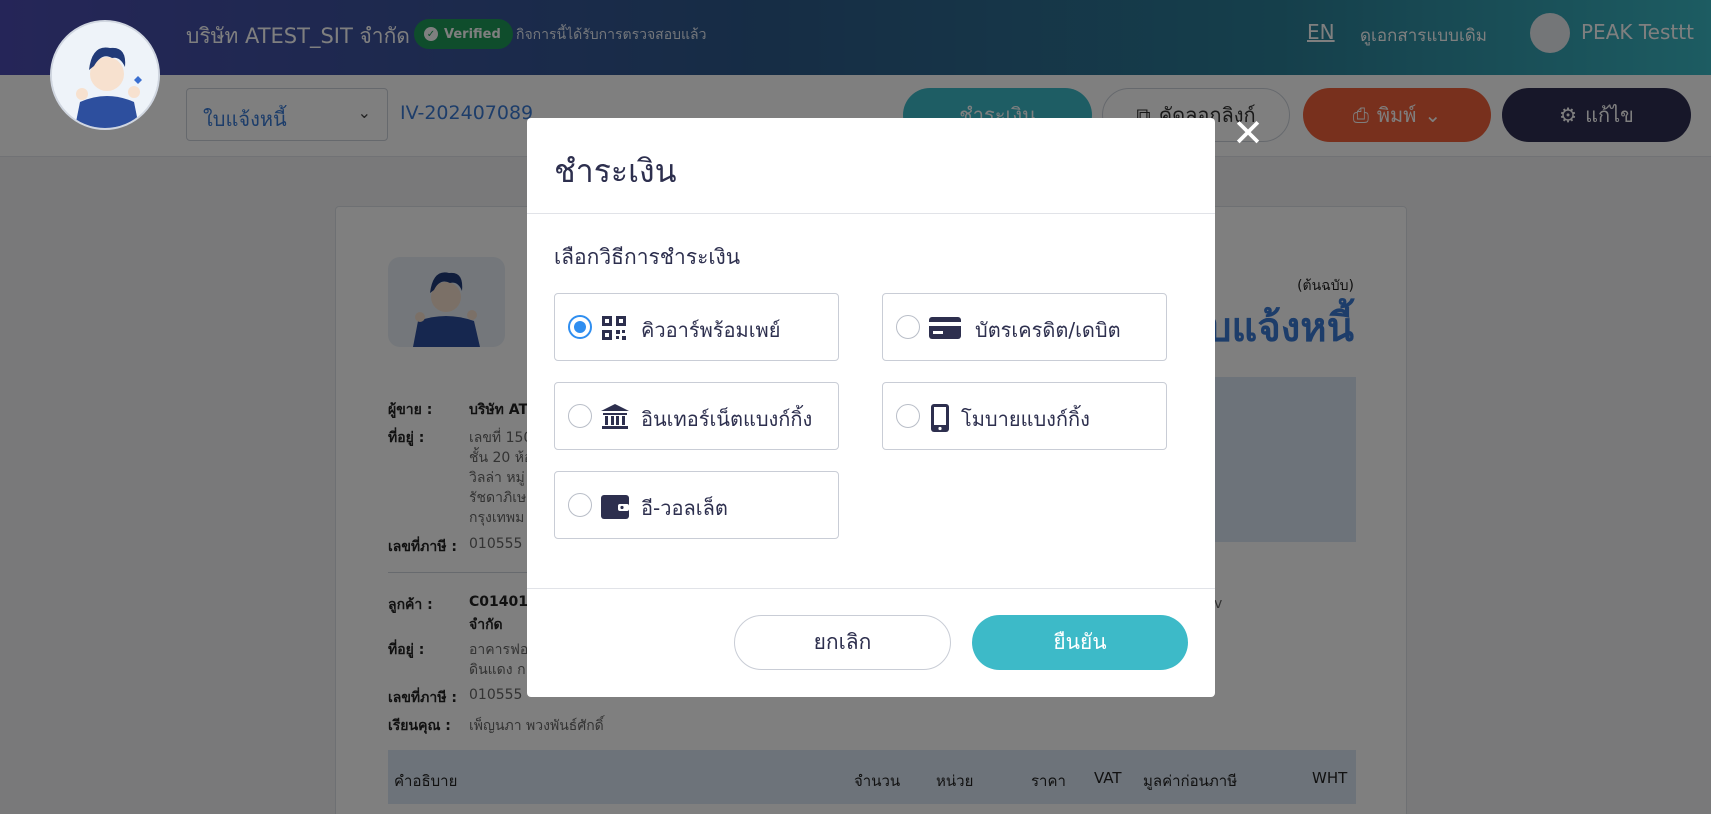 The height and width of the screenshot is (814, 1711). I want to click on payment-option-mobile-banking: โมบายแบงก์กิ้ง, so click(1024, 416).